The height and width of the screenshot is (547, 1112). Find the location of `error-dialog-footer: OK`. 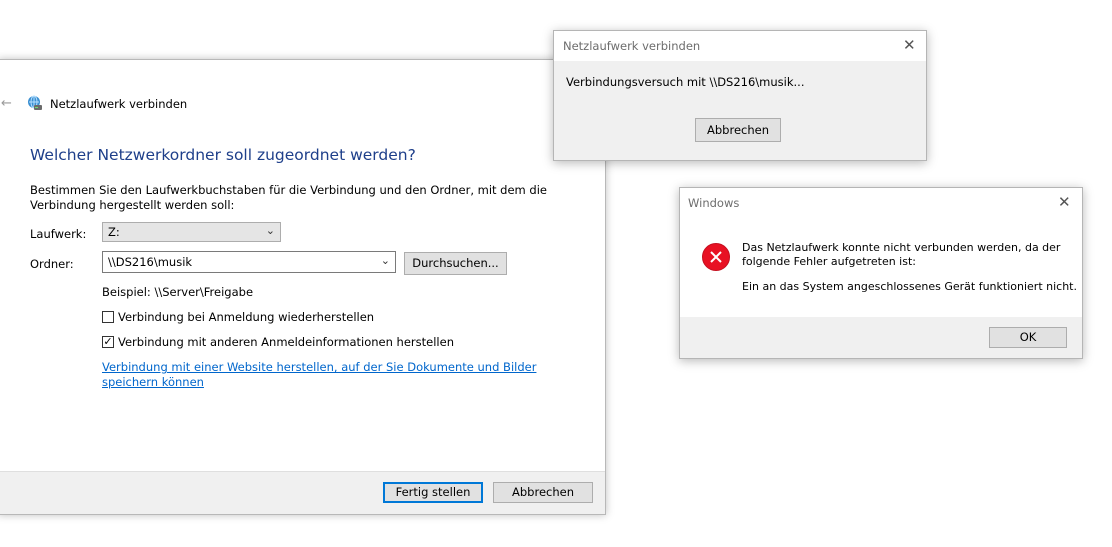

error-dialog-footer: OK is located at coordinates (881, 337).